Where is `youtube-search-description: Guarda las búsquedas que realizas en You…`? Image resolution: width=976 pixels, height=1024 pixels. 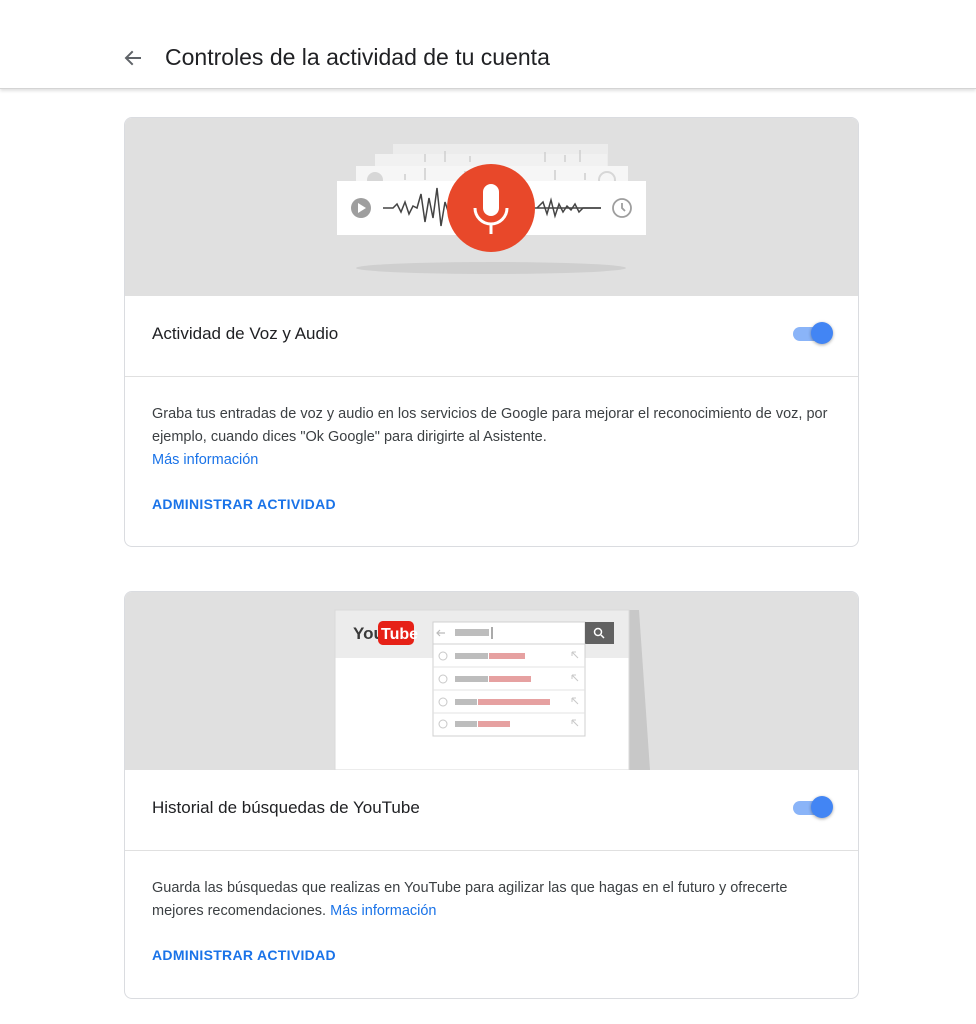 youtube-search-description: Guarda las búsquedas que realizas en You… is located at coordinates (491, 900).